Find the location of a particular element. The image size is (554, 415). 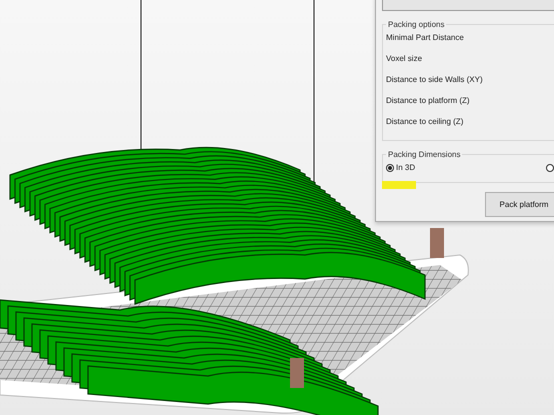

option-label: Distance to side Walls (XY) is located at coordinates (435, 80).